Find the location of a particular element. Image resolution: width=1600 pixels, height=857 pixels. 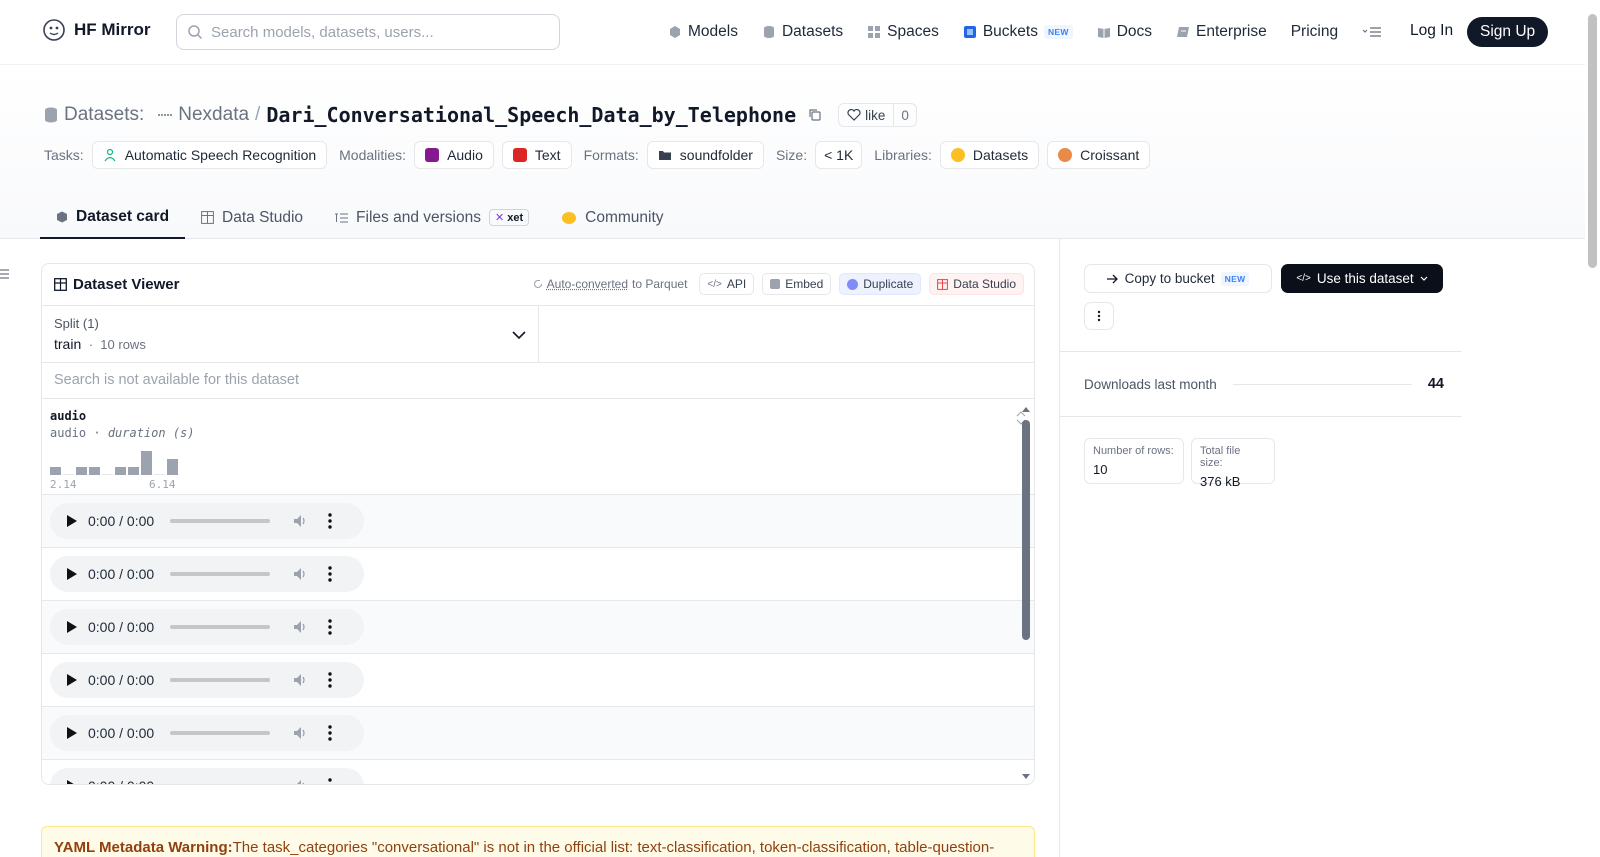

libraries-label: Libraries: is located at coordinates (903, 155).